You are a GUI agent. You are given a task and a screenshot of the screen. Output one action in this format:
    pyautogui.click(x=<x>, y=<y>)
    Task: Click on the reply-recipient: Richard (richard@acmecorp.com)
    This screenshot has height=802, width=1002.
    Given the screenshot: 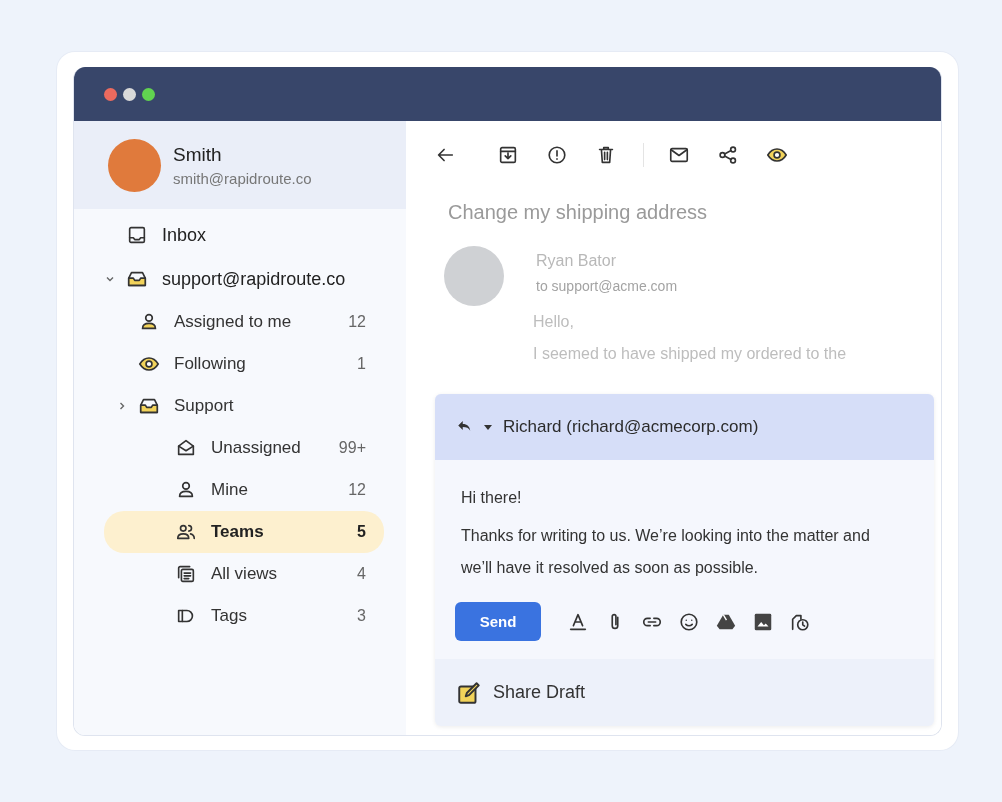 What is the action you would take?
    pyautogui.click(x=631, y=427)
    